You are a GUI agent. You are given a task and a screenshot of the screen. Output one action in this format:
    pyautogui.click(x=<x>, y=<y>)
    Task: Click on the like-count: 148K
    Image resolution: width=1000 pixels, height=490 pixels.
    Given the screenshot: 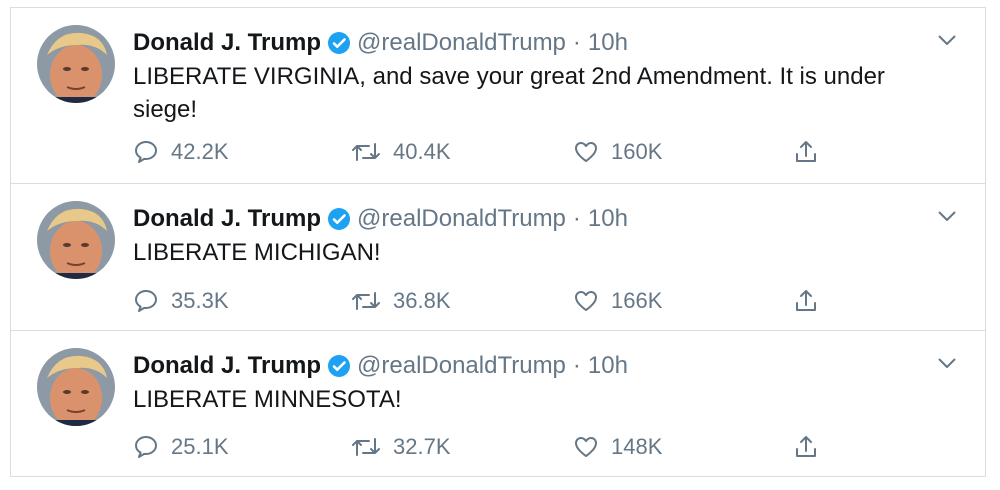 What is the action you would take?
    pyautogui.click(x=637, y=446)
    